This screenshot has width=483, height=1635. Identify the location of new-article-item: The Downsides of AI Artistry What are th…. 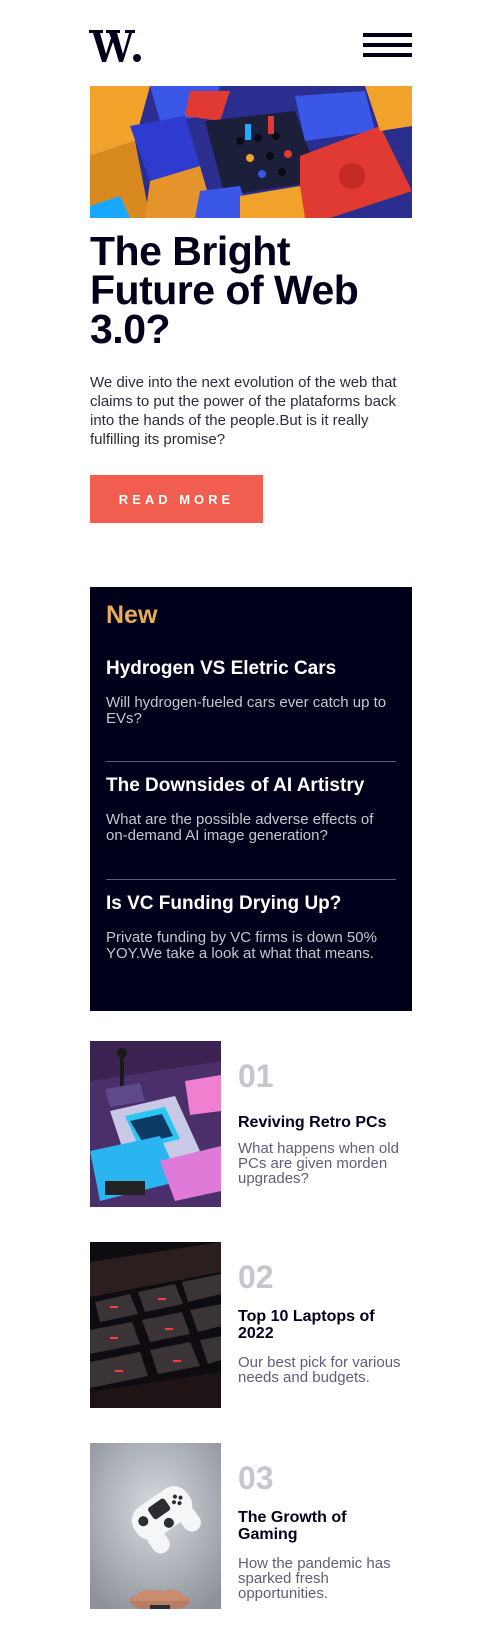
(251, 809).